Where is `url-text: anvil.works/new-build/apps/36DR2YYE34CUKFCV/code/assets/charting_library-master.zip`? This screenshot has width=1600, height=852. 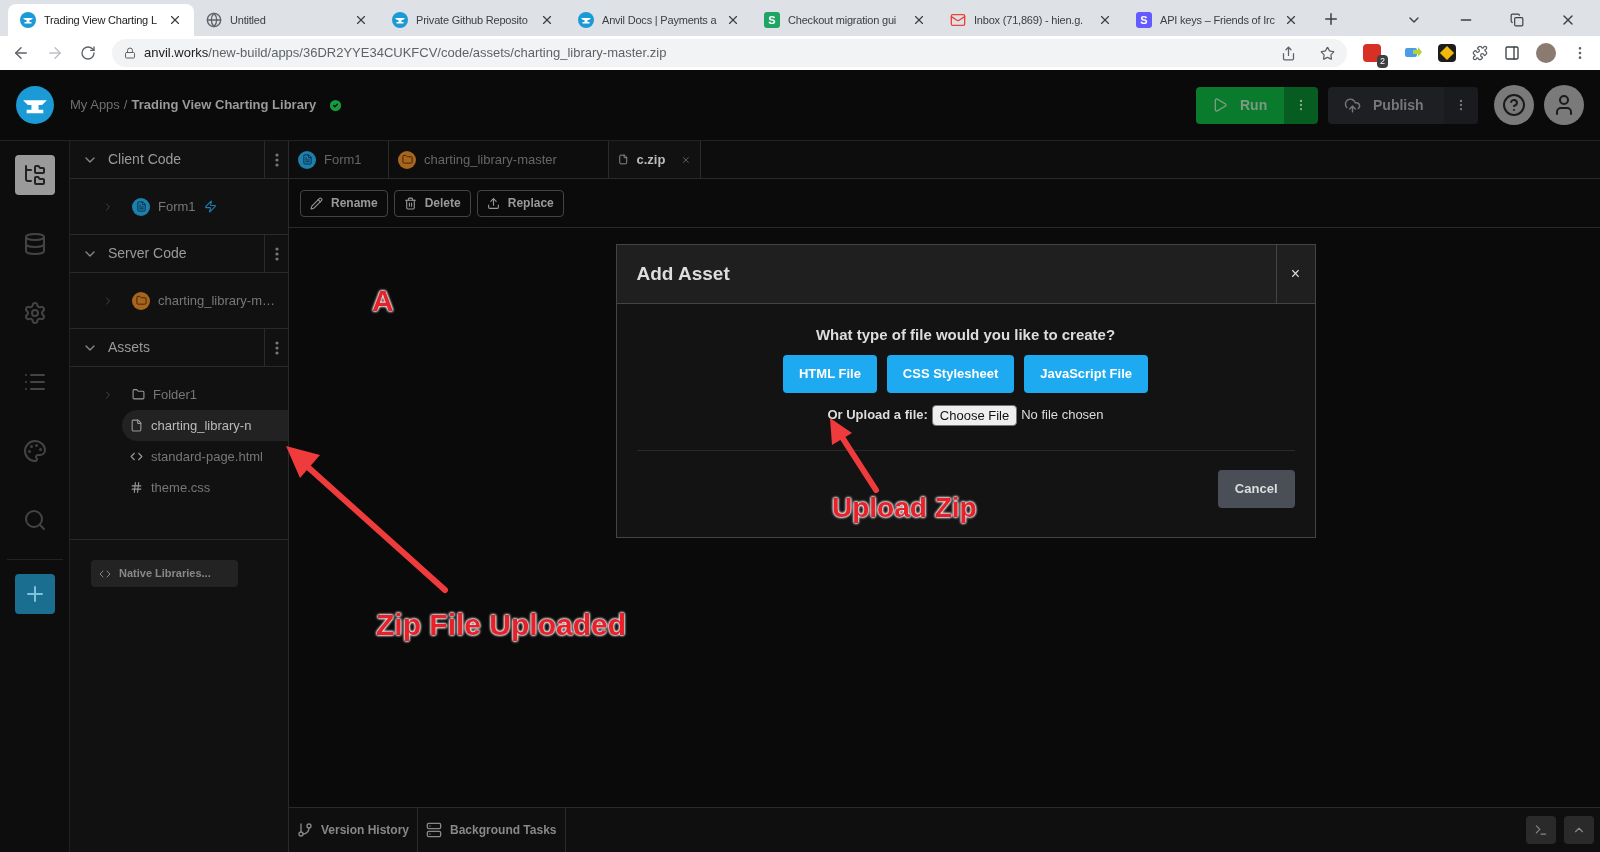 url-text: anvil.works/new-build/apps/36DR2YYE34CUKFCV/code/assets/charting_library-master.zip is located at coordinates (405, 53).